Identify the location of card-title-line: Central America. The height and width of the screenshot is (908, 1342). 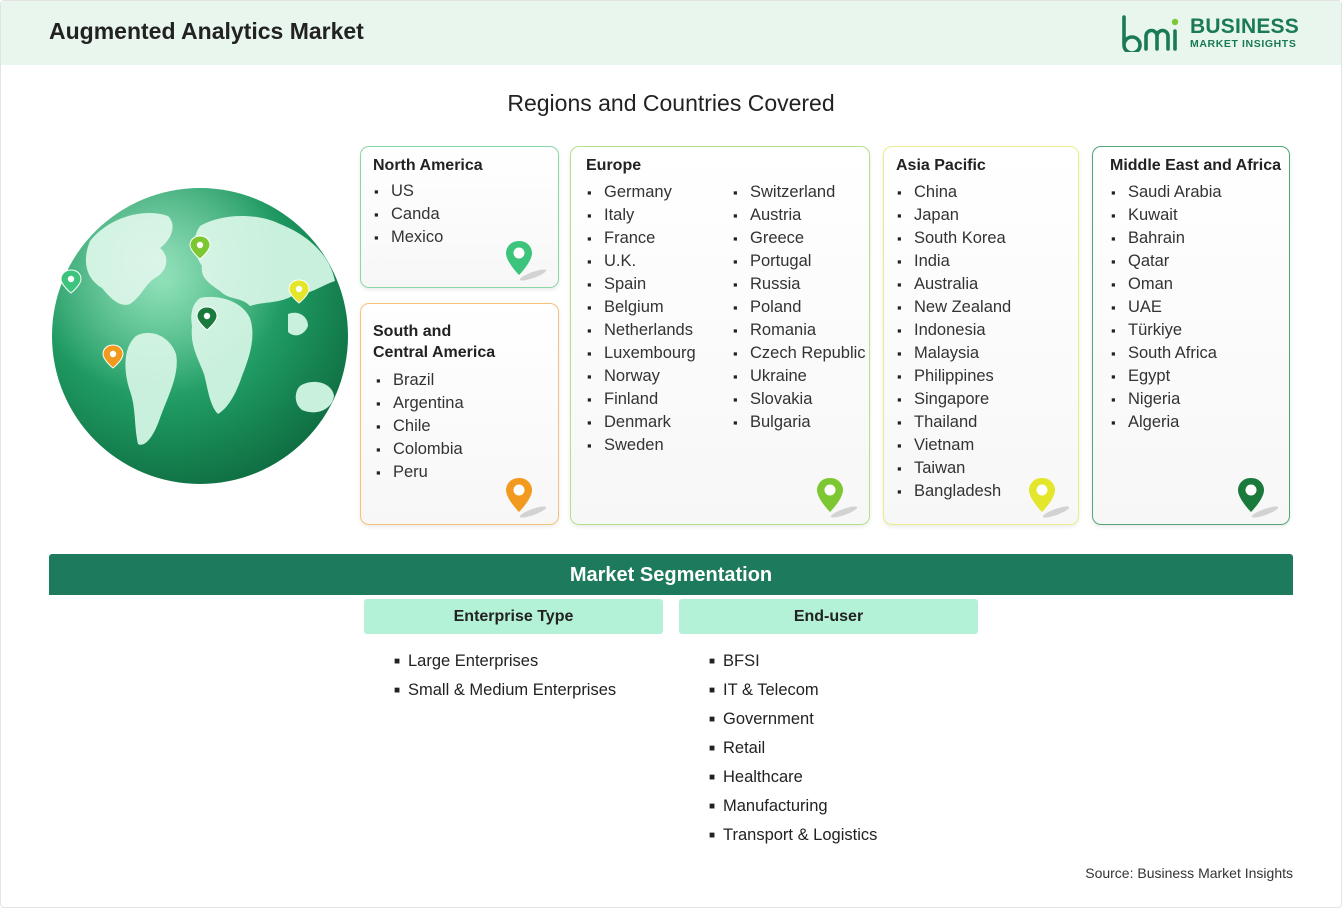
(434, 352).